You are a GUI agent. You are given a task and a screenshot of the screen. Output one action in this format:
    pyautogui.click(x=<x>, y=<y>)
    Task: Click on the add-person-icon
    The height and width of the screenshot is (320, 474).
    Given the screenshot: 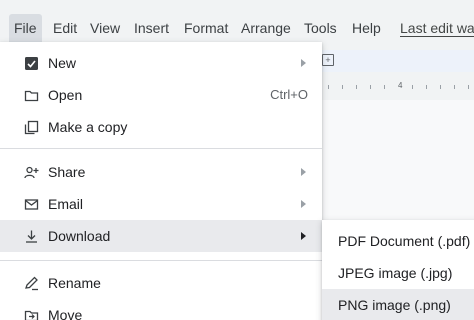 What is the action you would take?
    pyautogui.click(x=31, y=172)
    